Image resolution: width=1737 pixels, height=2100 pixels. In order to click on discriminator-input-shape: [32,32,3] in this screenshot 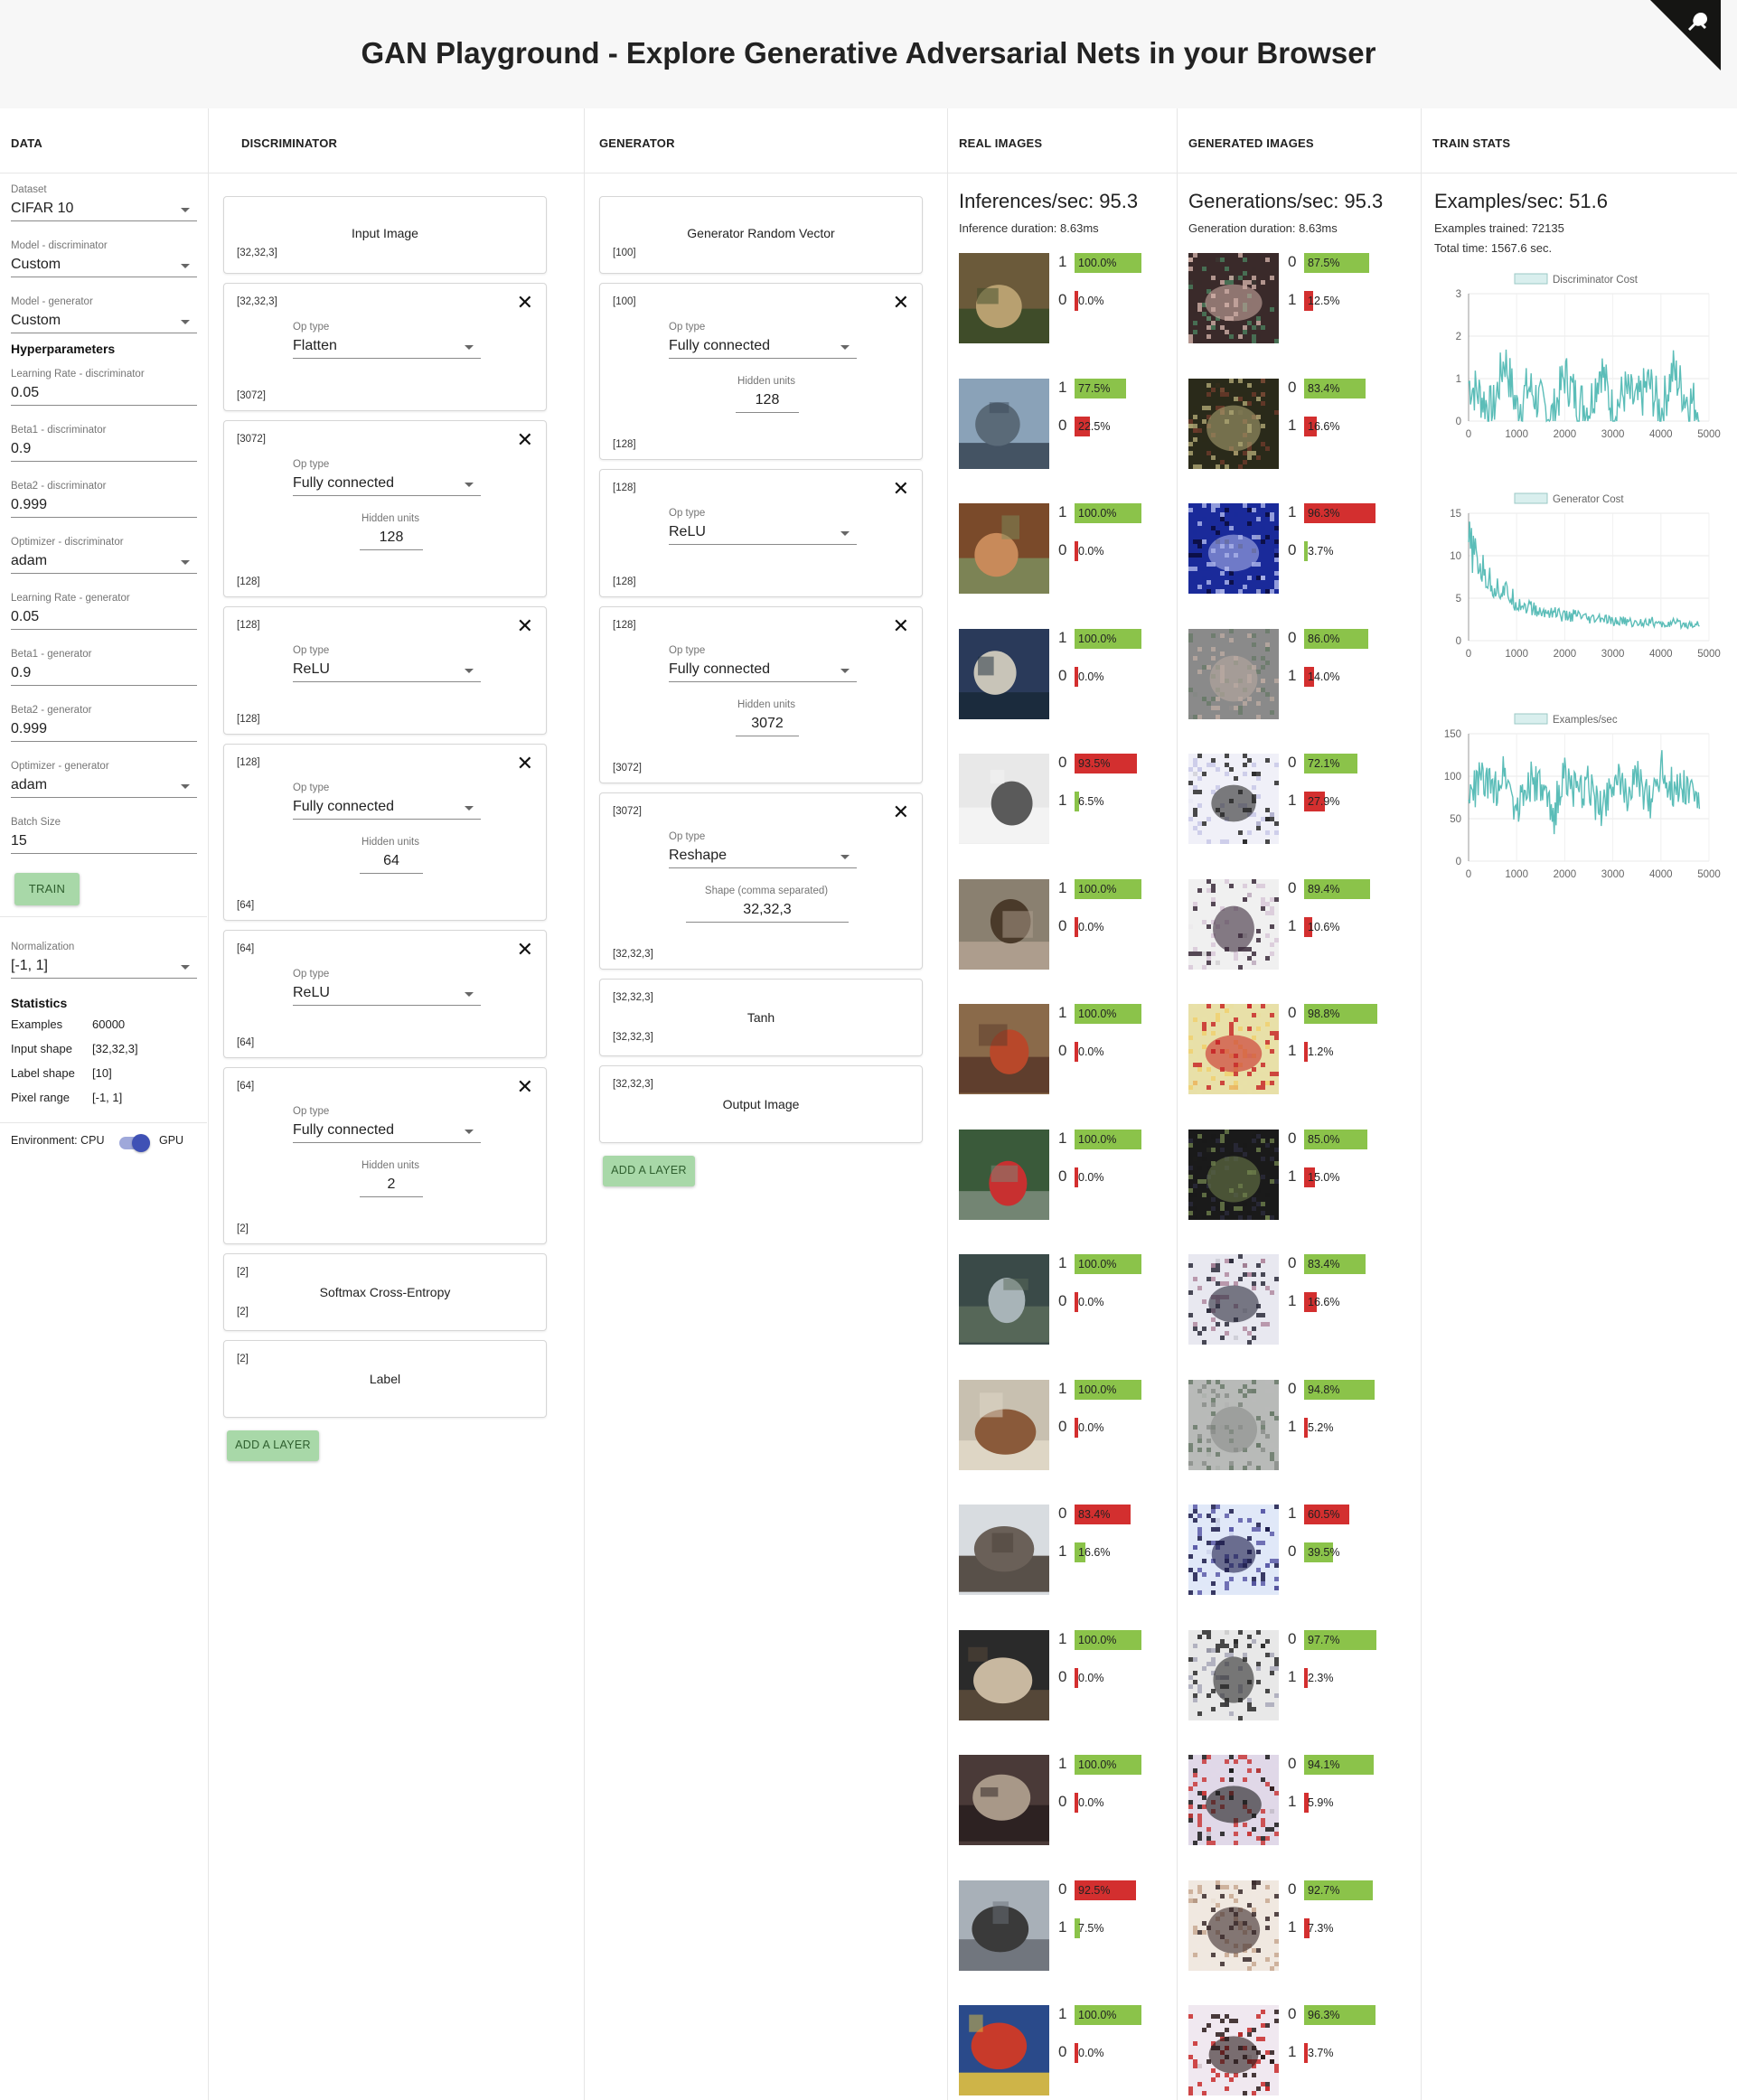, I will do `click(257, 253)`.